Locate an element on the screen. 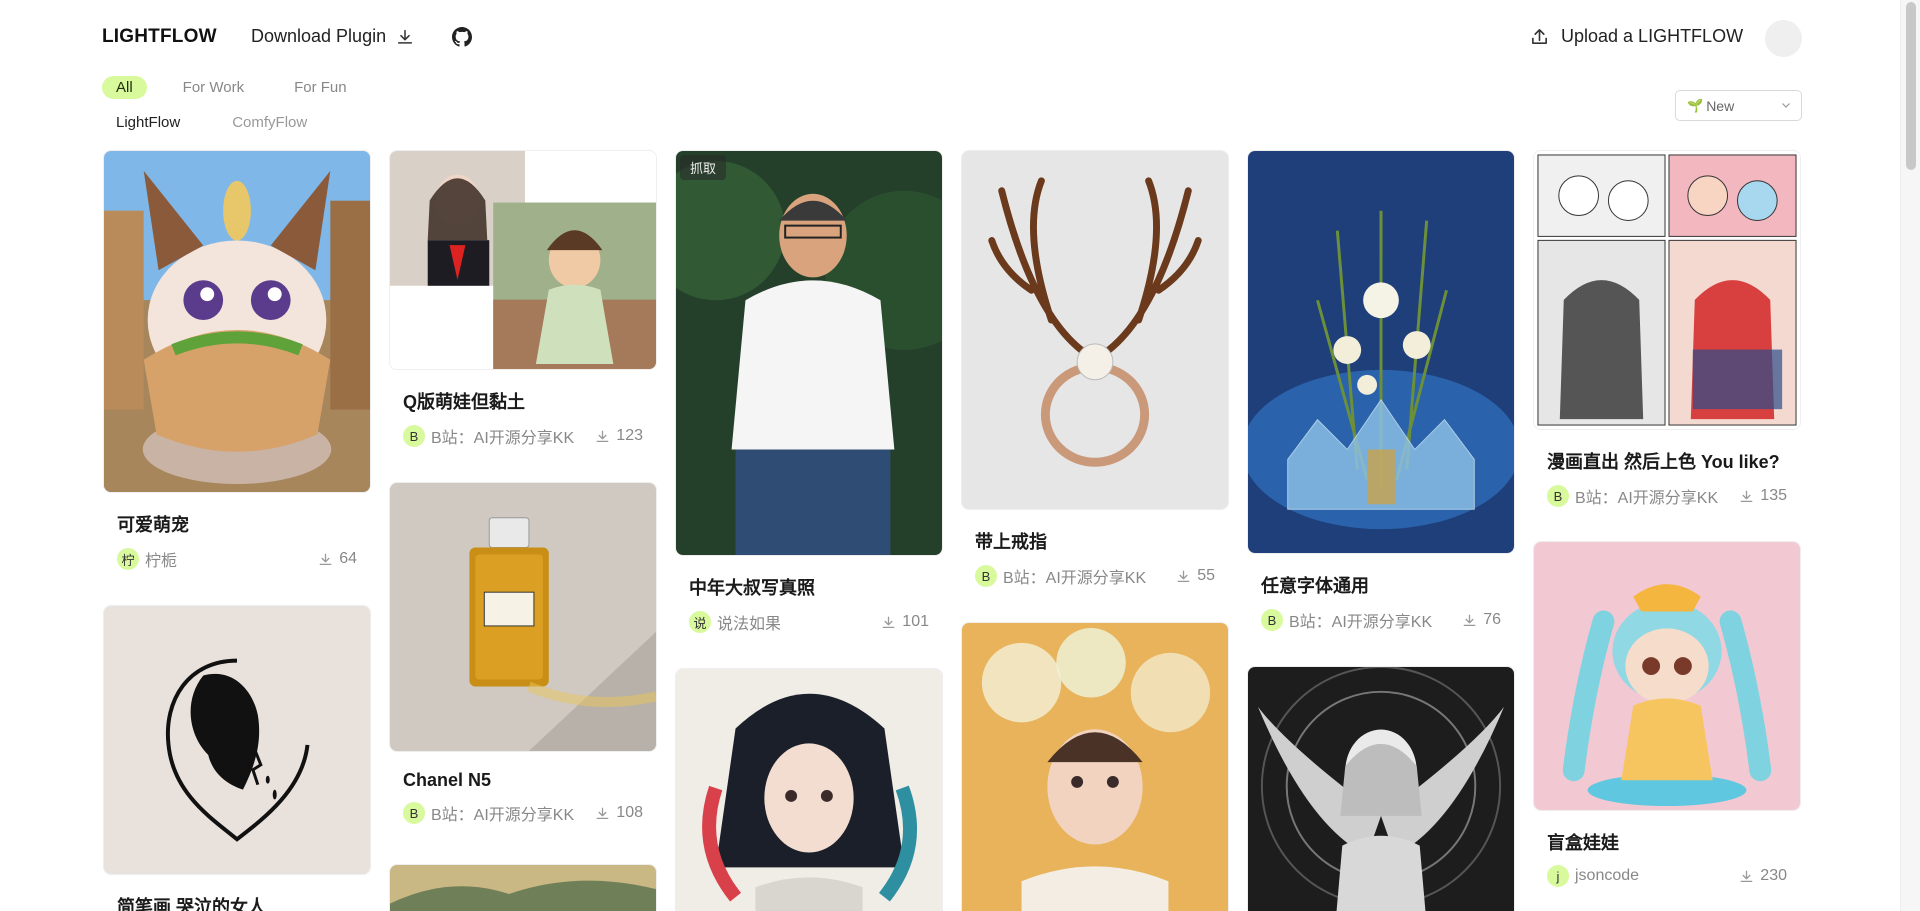 Image resolution: width=1920 pixels, height=911 pixels. author-name: jsoncode is located at coordinates (1607, 875).